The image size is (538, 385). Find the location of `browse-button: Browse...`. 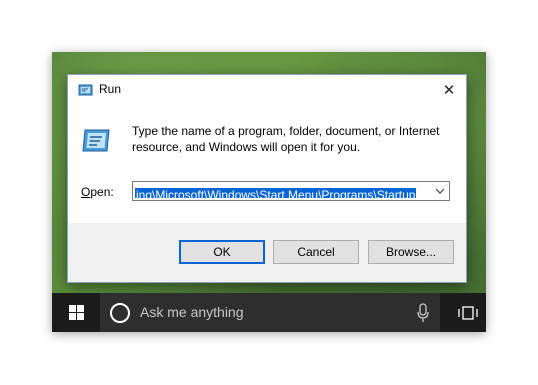

browse-button: Browse... is located at coordinates (411, 252).